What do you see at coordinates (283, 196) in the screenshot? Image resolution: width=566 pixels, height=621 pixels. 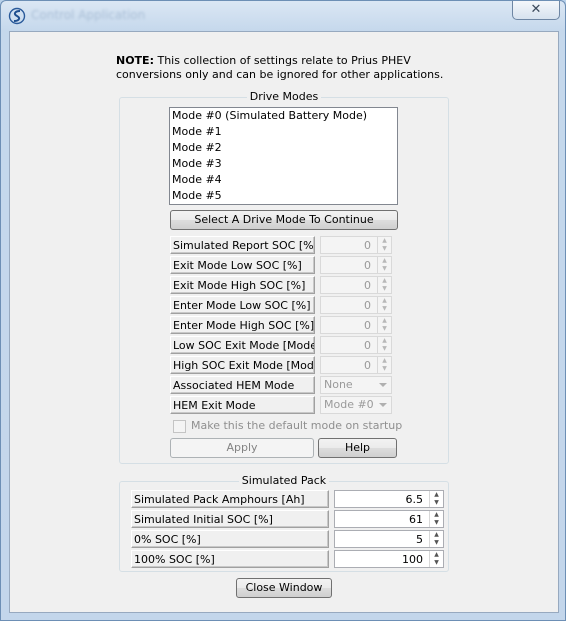 I see `drive-mode-list-item: Mode #5` at bounding box center [283, 196].